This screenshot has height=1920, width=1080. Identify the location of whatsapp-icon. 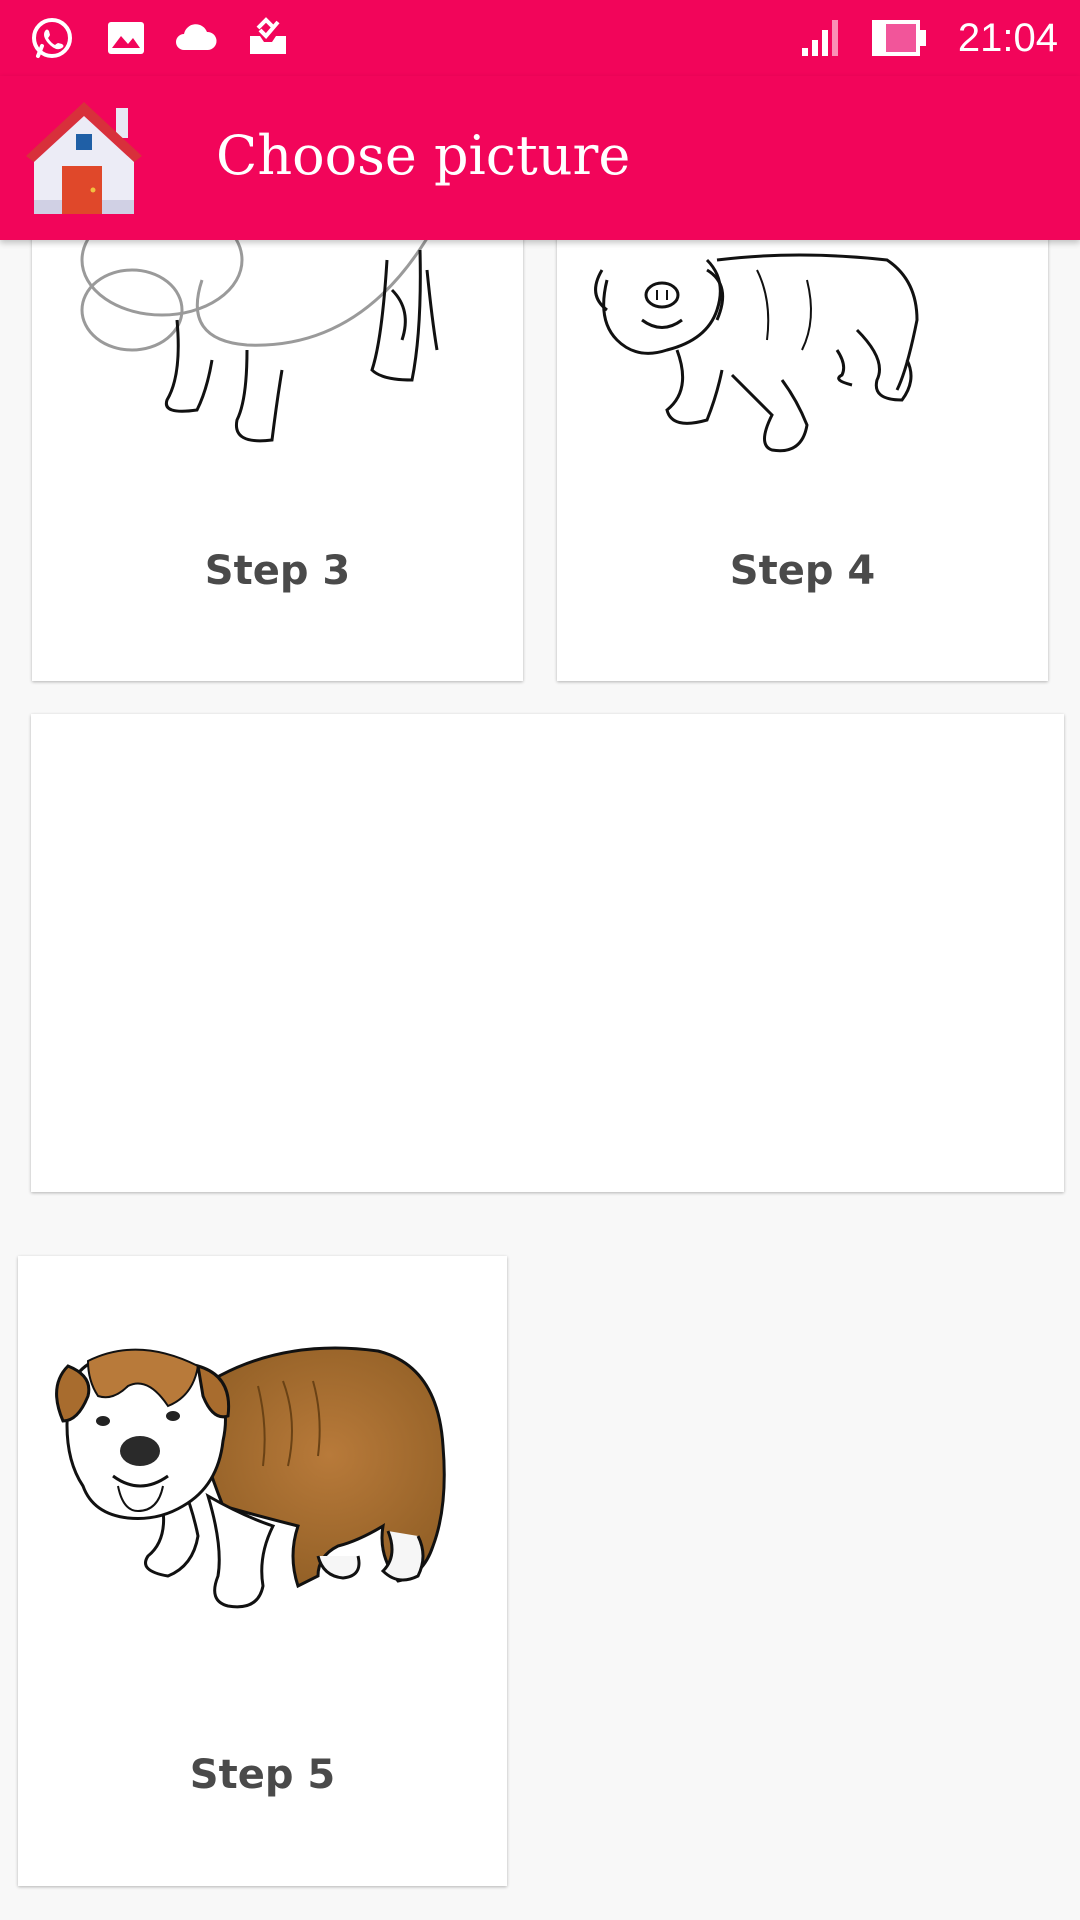
(52, 38).